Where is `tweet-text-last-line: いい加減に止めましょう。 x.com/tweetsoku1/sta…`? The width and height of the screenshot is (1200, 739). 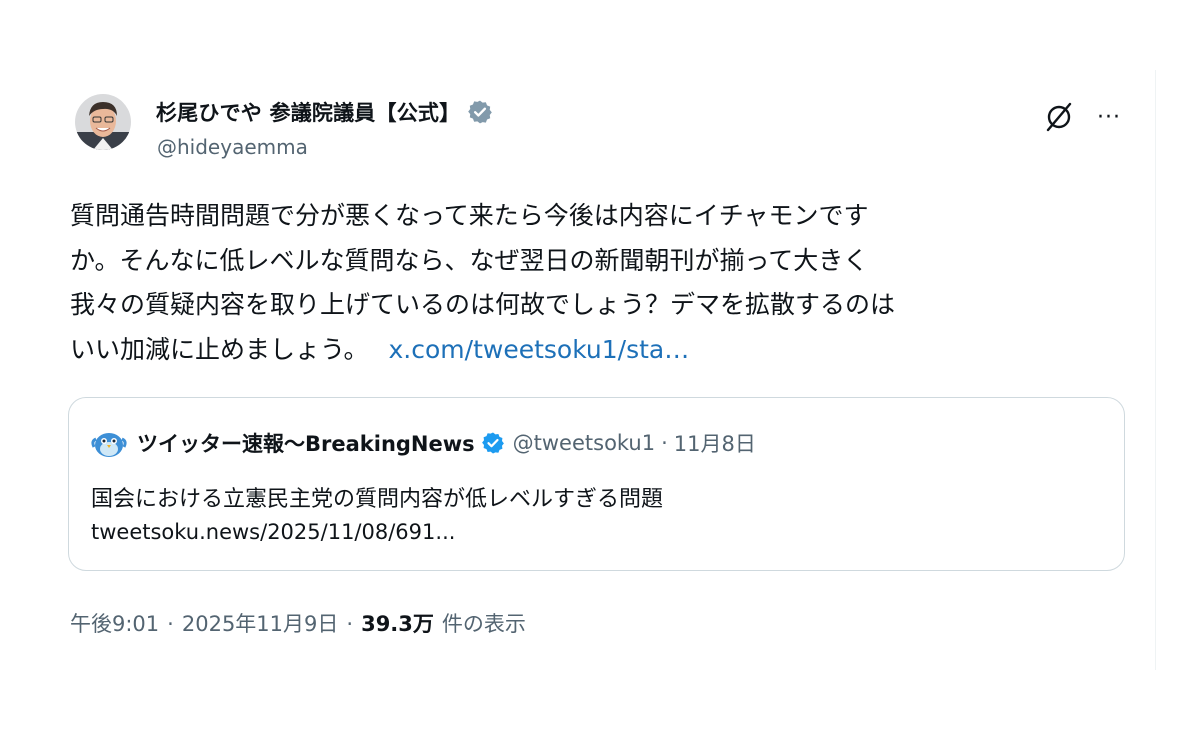
tweet-text-last-line: いい加減に止めましょう。 x.com/tweetsoku1/sta… is located at coordinates (600, 350).